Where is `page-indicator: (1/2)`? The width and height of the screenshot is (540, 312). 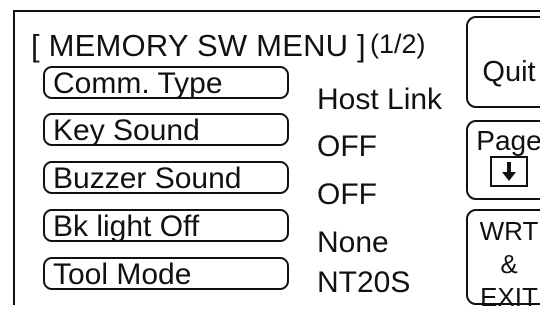
page-indicator: (1/2) is located at coordinates (398, 44).